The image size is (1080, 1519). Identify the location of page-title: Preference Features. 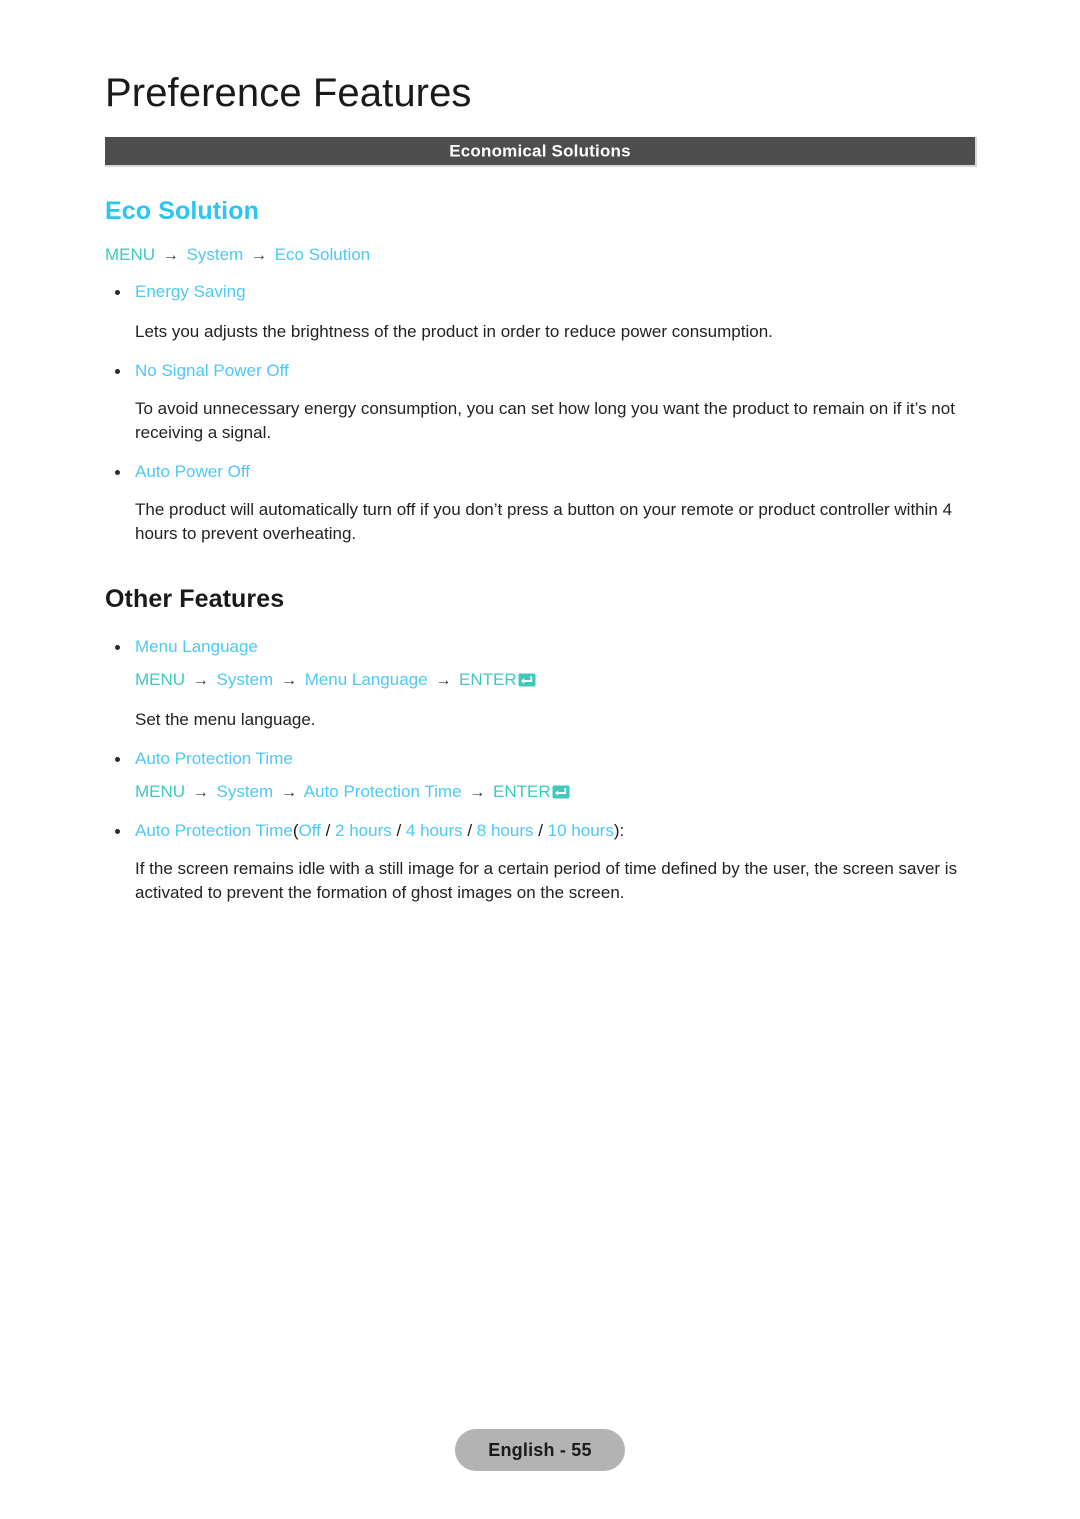
(288, 93).